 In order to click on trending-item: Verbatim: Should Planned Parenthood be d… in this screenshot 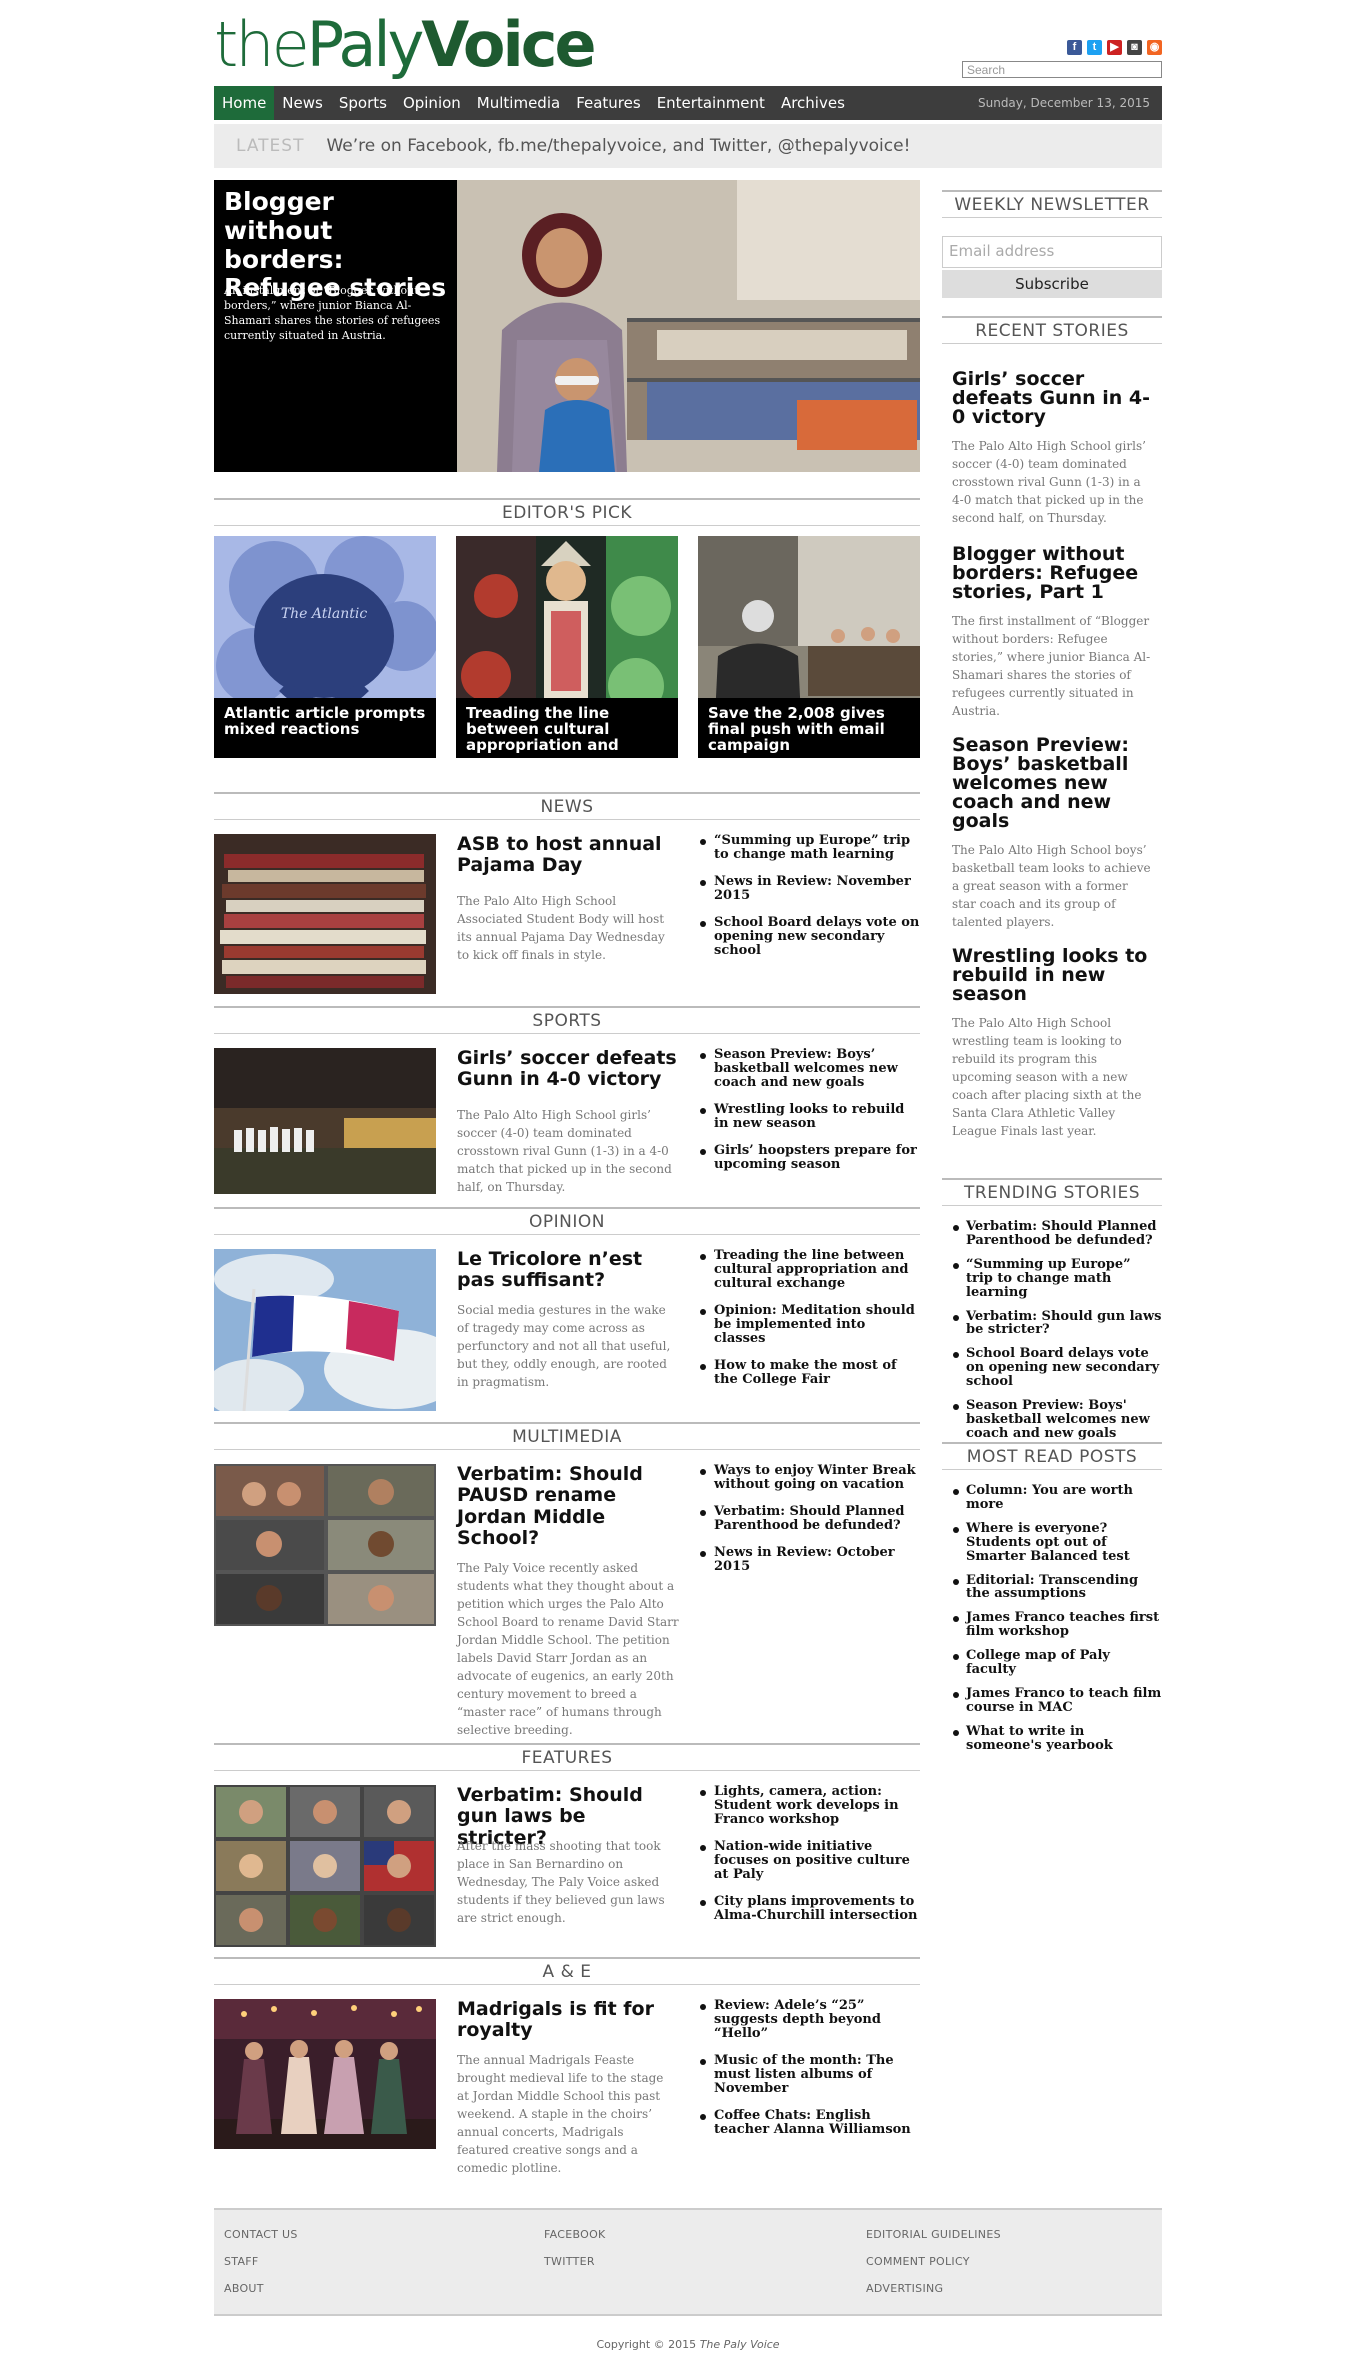, I will do `click(1057, 1234)`.